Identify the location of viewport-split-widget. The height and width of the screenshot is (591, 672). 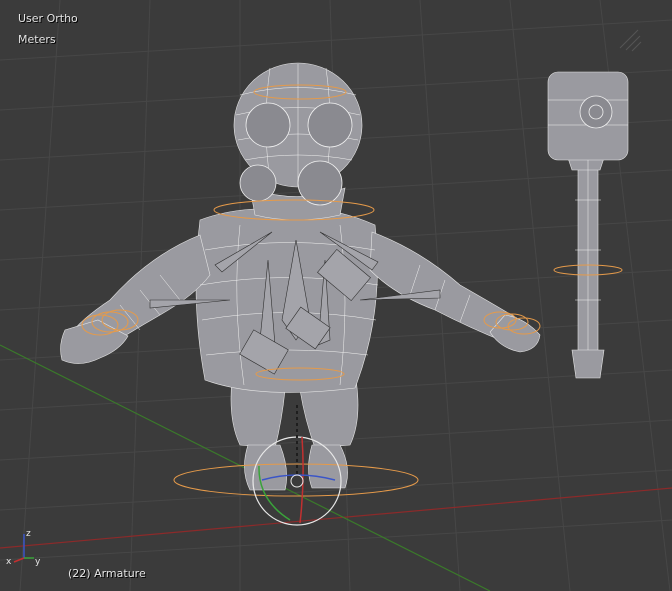
(630, 40).